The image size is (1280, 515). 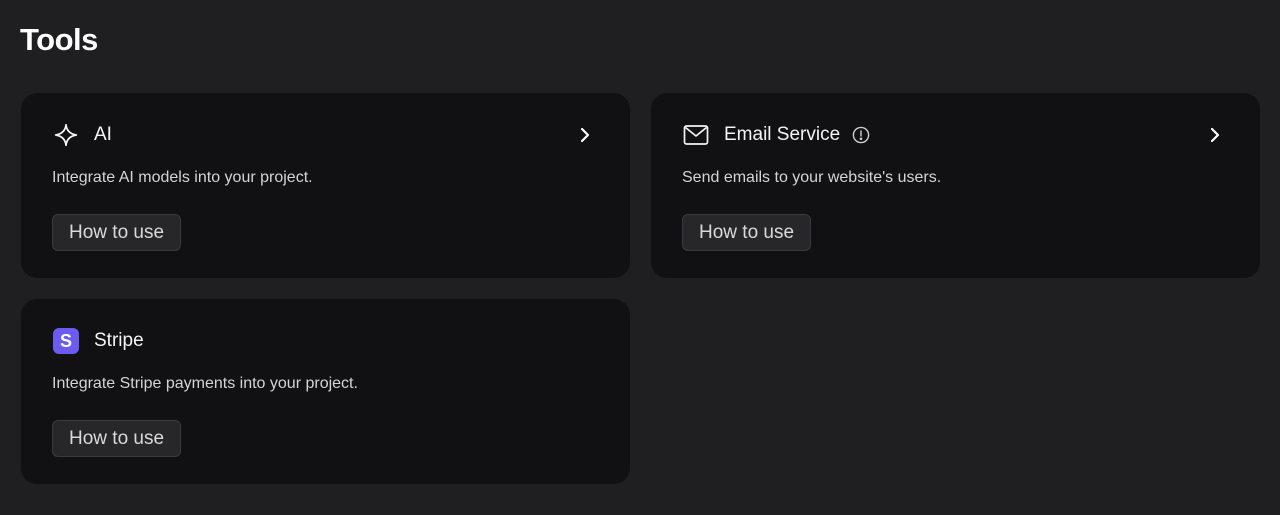 I want to click on sparkle-icon, so click(x=66, y=135).